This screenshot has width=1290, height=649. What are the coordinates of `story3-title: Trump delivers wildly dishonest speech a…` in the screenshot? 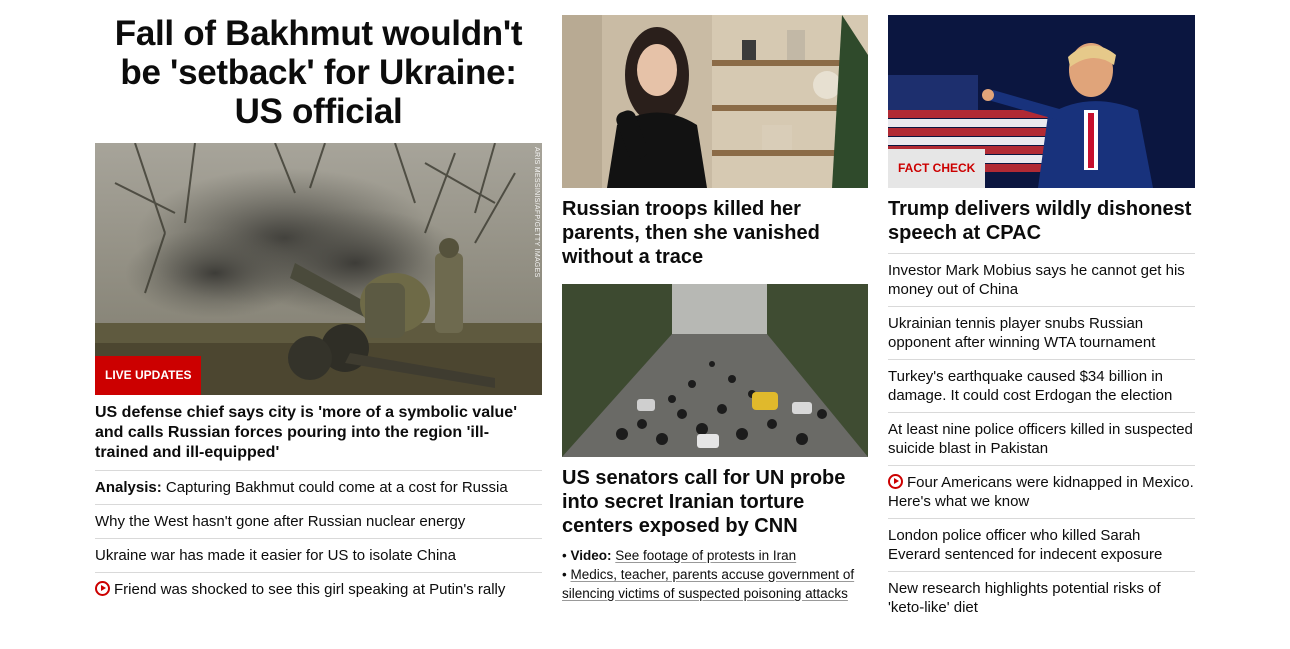 It's located at (1041, 221).